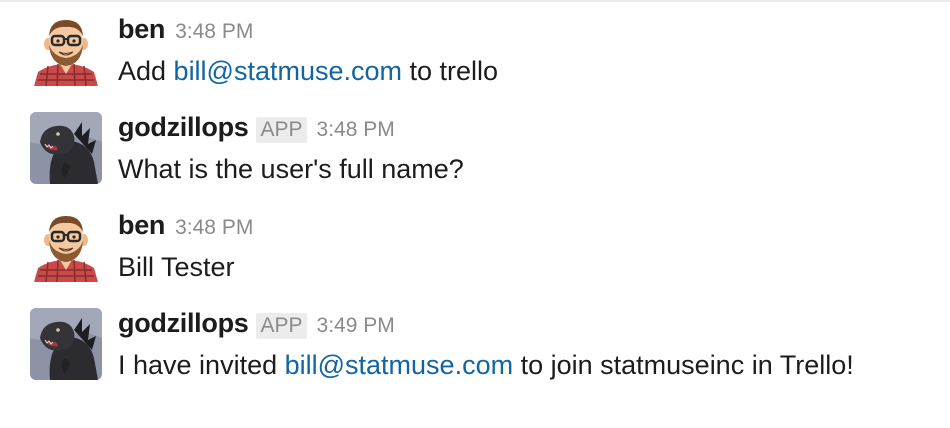 This screenshot has height=428, width=950. What do you see at coordinates (176, 267) in the screenshot?
I see `message-text: Bill Tester` at bounding box center [176, 267].